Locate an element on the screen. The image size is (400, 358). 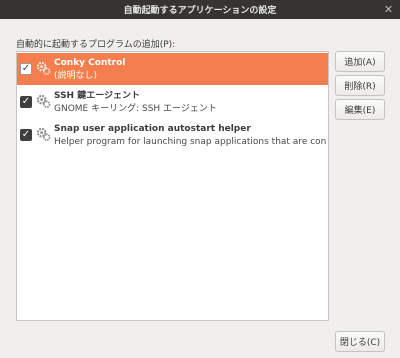
program-description: (説明なし) is located at coordinates (76, 76).